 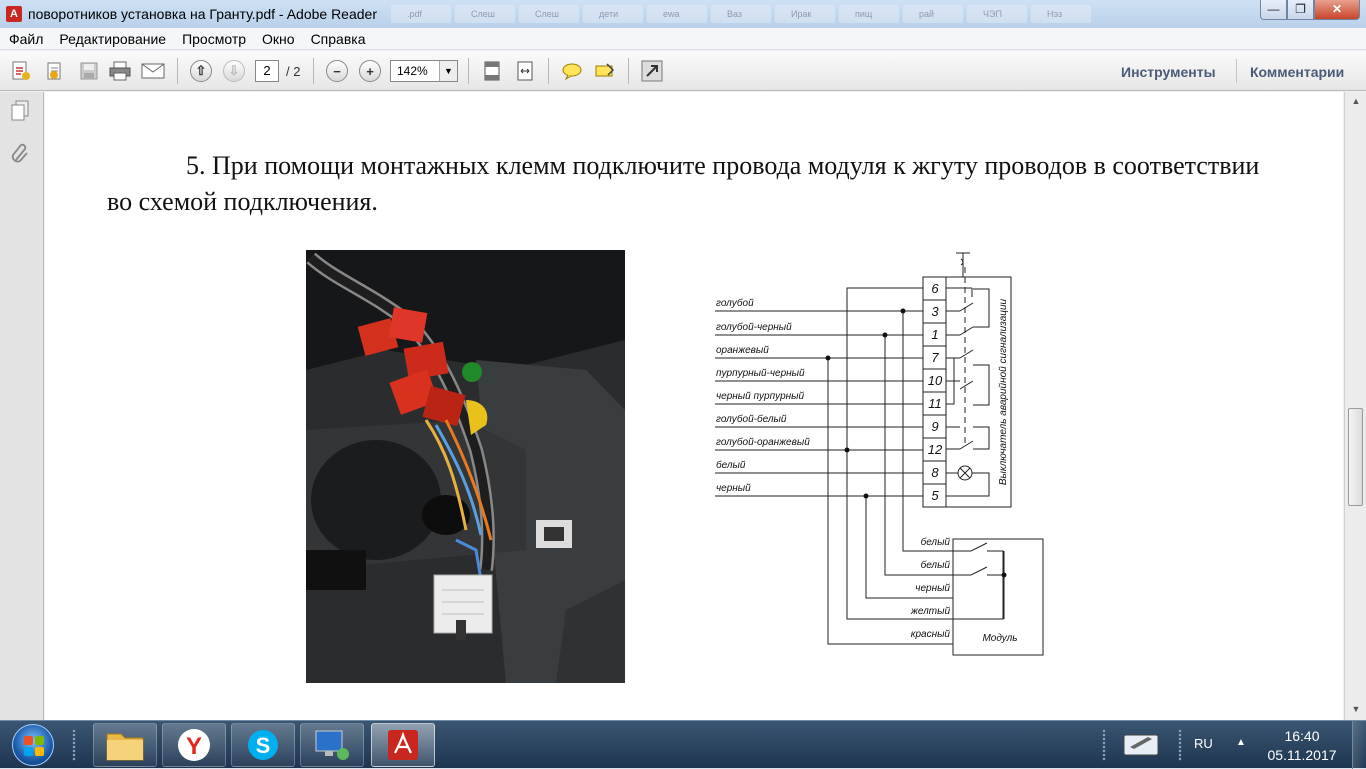 What do you see at coordinates (485, 14) in the screenshot?
I see `background-tab: Слеш` at bounding box center [485, 14].